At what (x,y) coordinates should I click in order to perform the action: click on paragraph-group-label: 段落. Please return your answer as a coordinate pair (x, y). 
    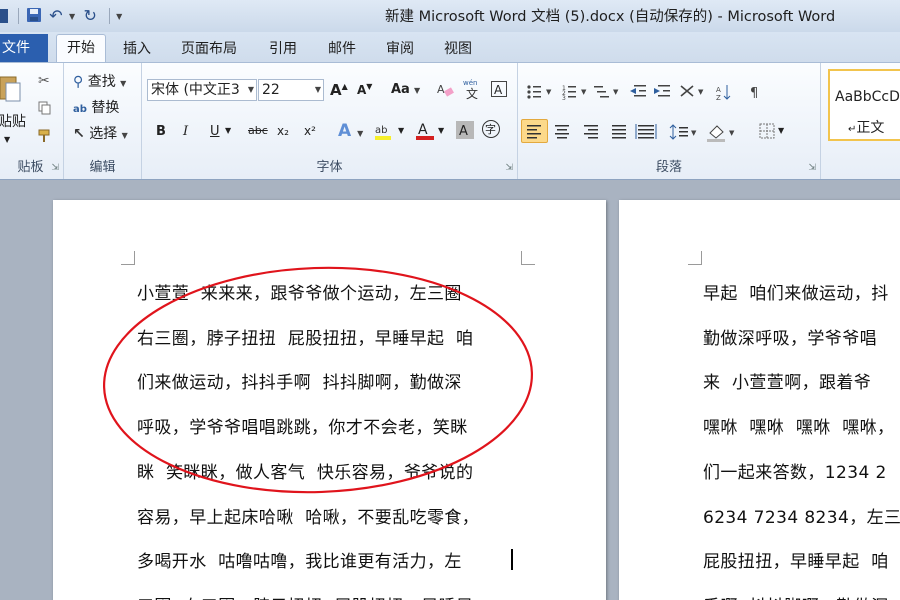
    Looking at the image, I should click on (668, 167).